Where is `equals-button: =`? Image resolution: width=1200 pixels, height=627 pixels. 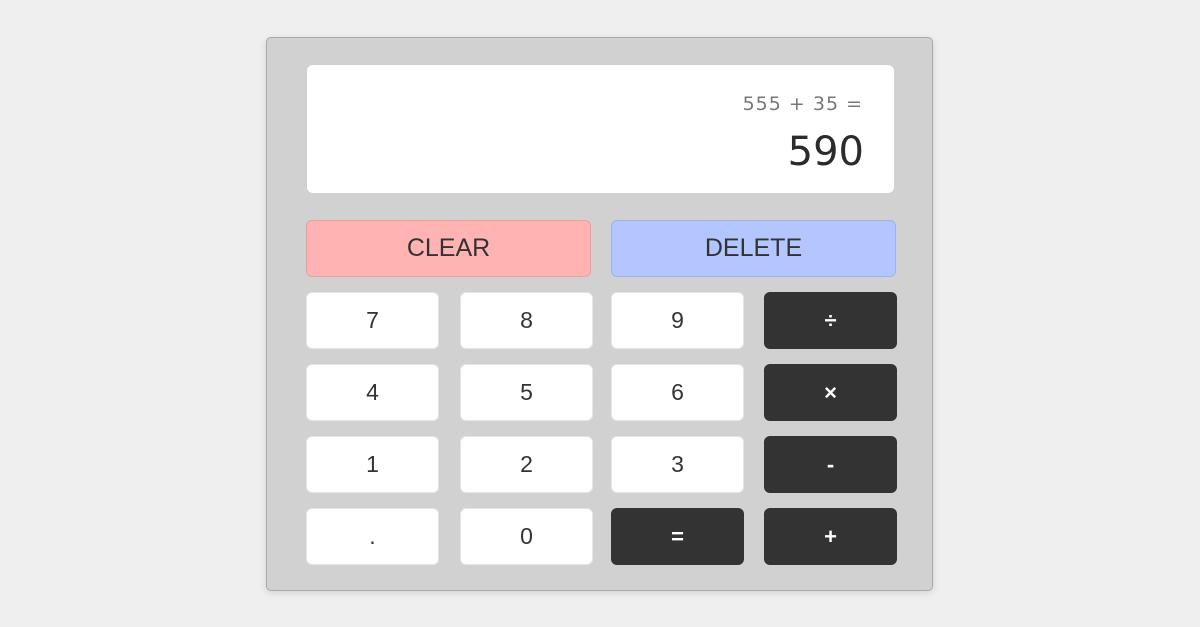
equals-button: = is located at coordinates (677, 536).